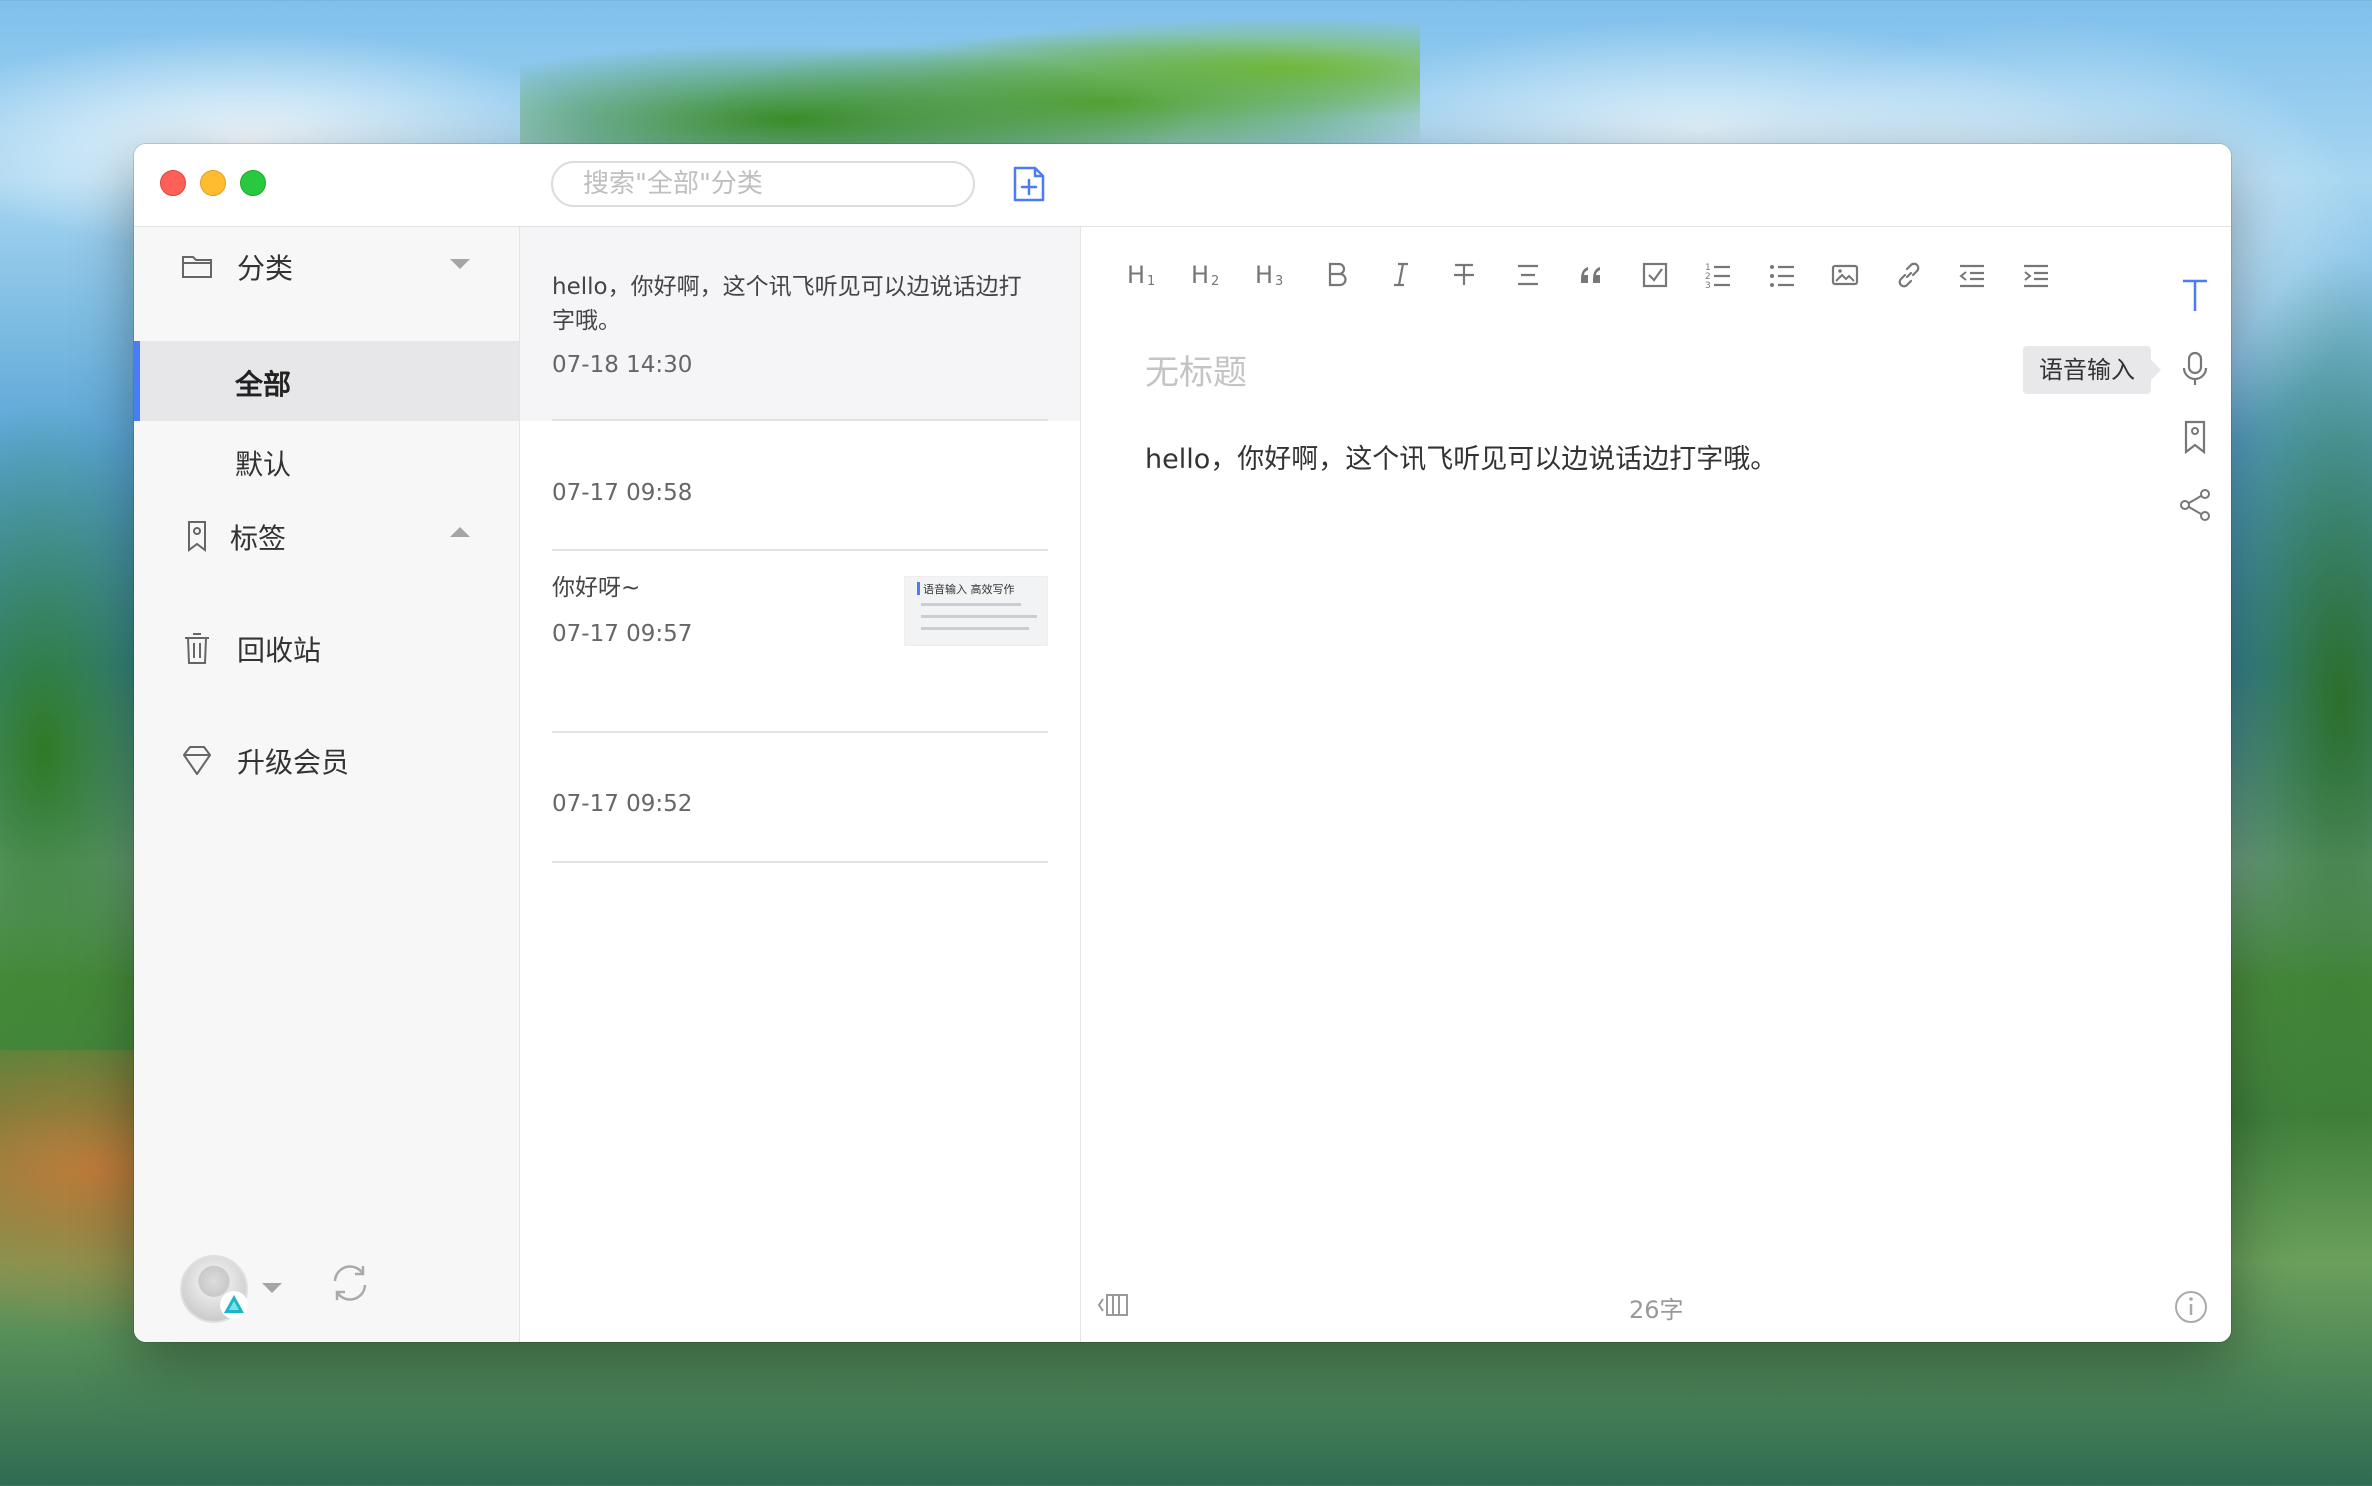 Image resolution: width=2372 pixels, height=1486 pixels. I want to click on folder-icon, so click(197, 266).